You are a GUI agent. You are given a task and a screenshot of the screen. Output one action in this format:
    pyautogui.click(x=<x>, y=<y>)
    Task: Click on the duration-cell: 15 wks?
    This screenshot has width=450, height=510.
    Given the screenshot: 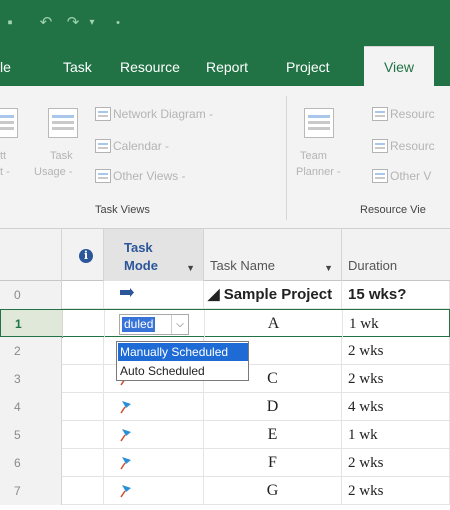 What is the action you would take?
    pyautogui.click(x=396, y=295)
    